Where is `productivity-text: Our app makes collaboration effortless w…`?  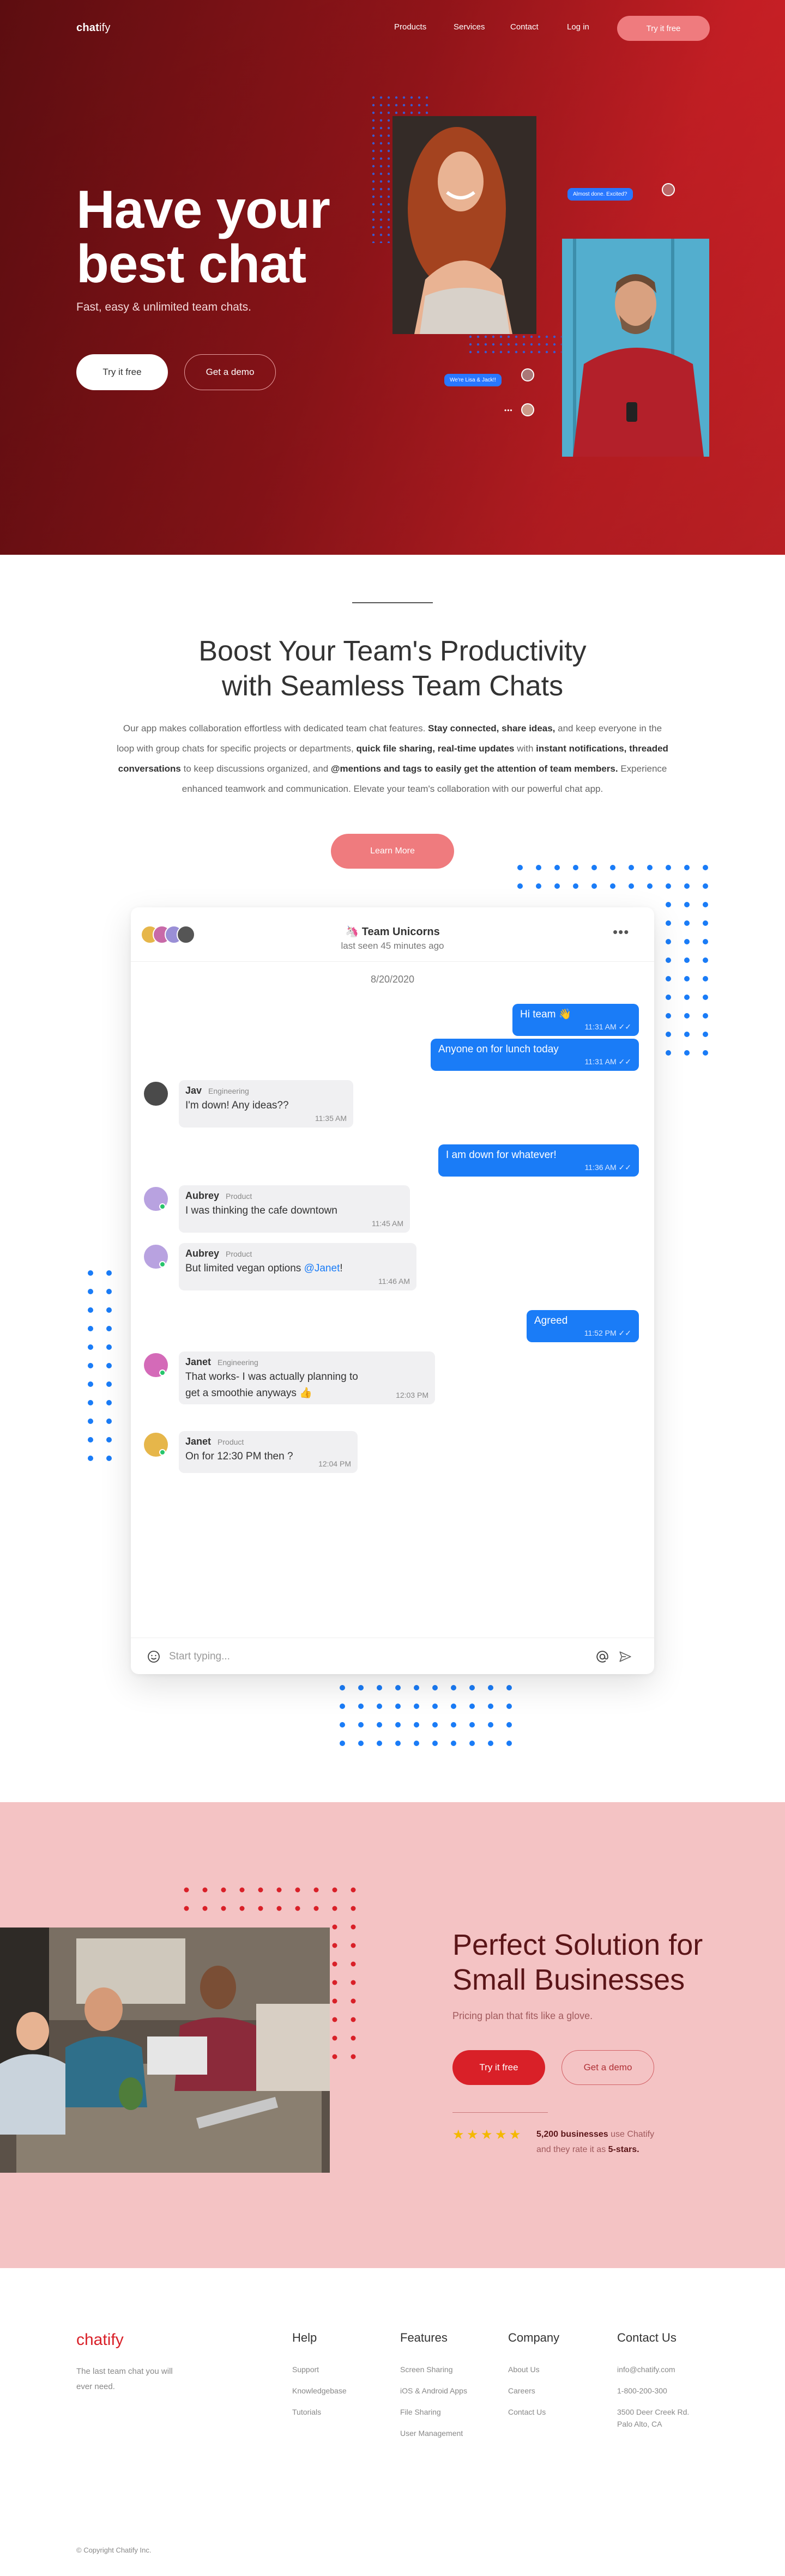
productivity-text: Our app makes collaboration effortless w… is located at coordinates (392, 758).